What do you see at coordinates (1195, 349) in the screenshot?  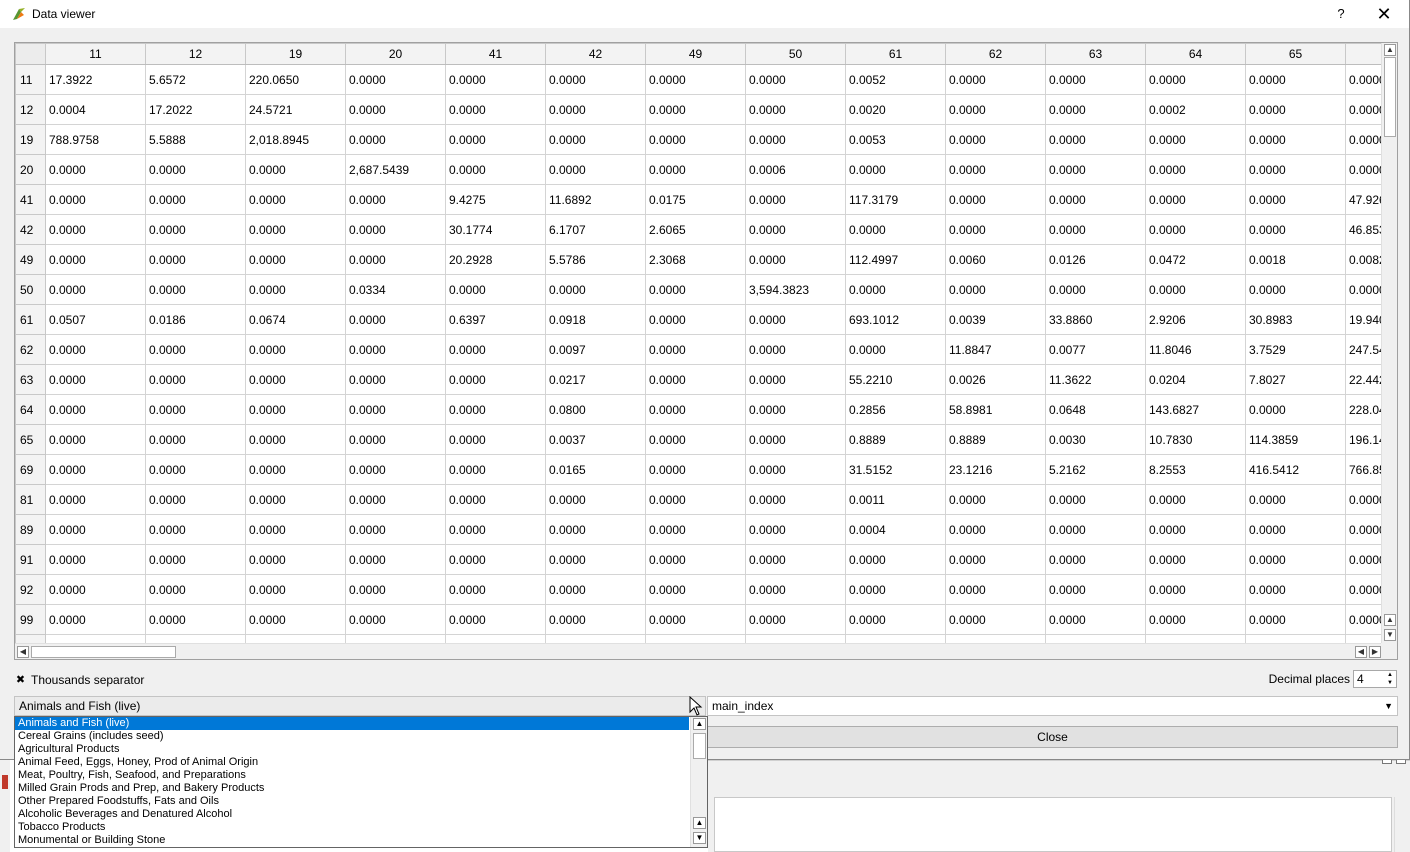 I see `table-cell: 11.8046` at bounding box center [1195, 349].